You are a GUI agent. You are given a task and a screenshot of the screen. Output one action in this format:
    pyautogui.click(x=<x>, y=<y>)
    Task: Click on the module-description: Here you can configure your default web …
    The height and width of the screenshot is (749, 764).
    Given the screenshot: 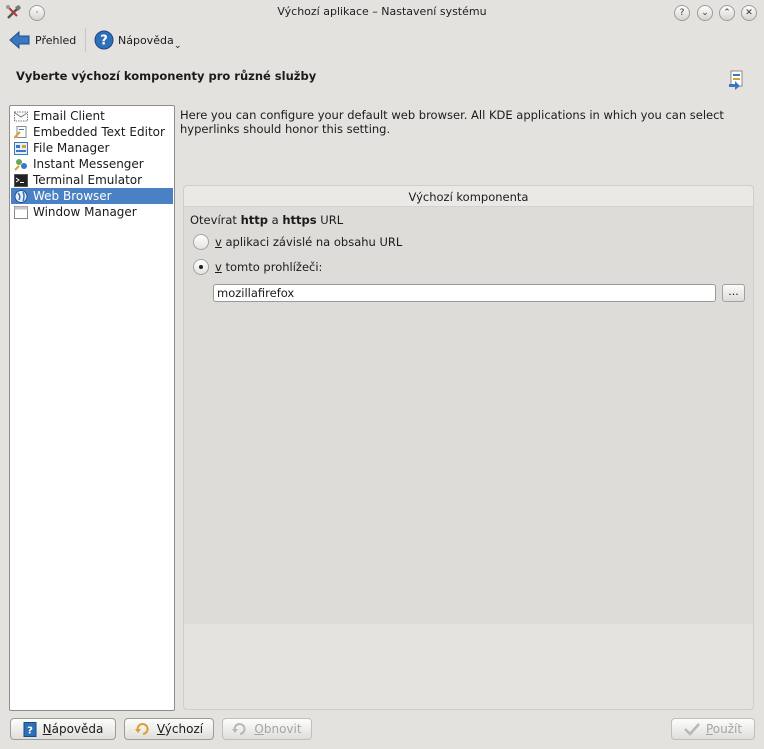 What is the action you would take?
    pyautogui.click(x=452, y=122)
    